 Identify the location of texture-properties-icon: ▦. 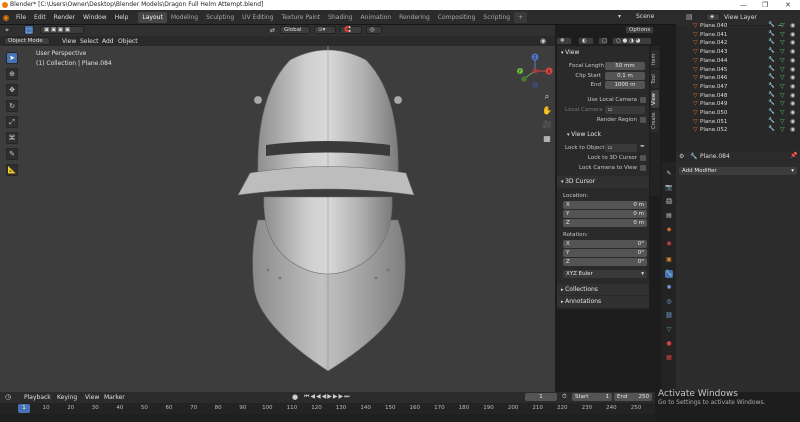
(669, 358).